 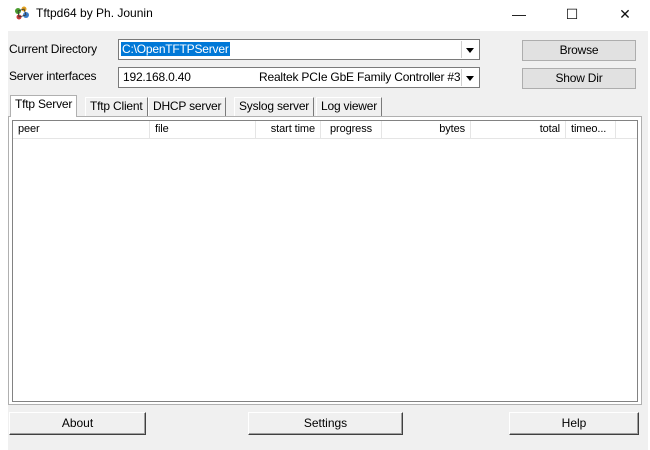 What do you see at coordinates (325, 14) in the screenshot?
I see `title-bar: Tftpd64 by Ph. Jounin — ☐ ✕` at bounding box center [325, 14].